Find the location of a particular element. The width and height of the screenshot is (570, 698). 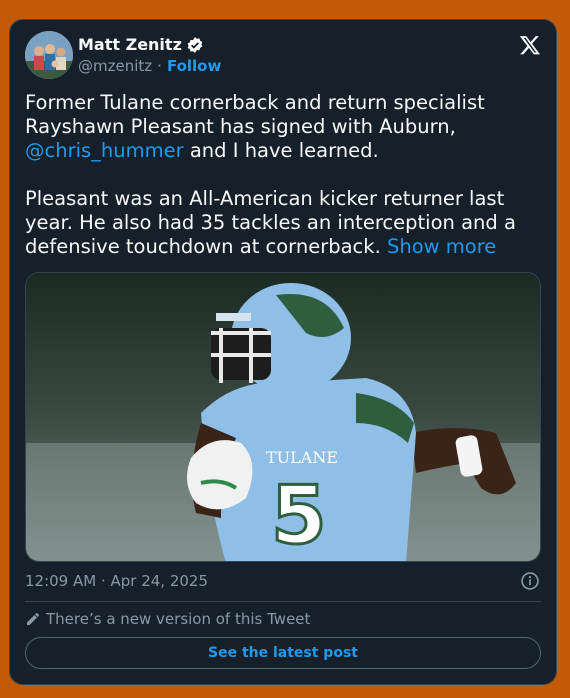

author-name: Matt Zenitz is located at coordinates (130, 44).